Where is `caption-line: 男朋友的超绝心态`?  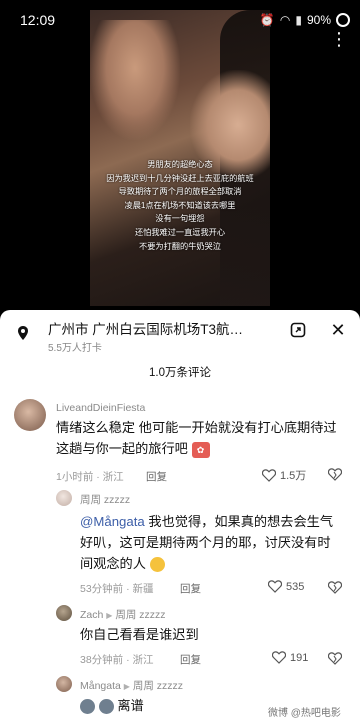
caption-line: 男朋友的超绝心态 is located at coordinates (180, 164).